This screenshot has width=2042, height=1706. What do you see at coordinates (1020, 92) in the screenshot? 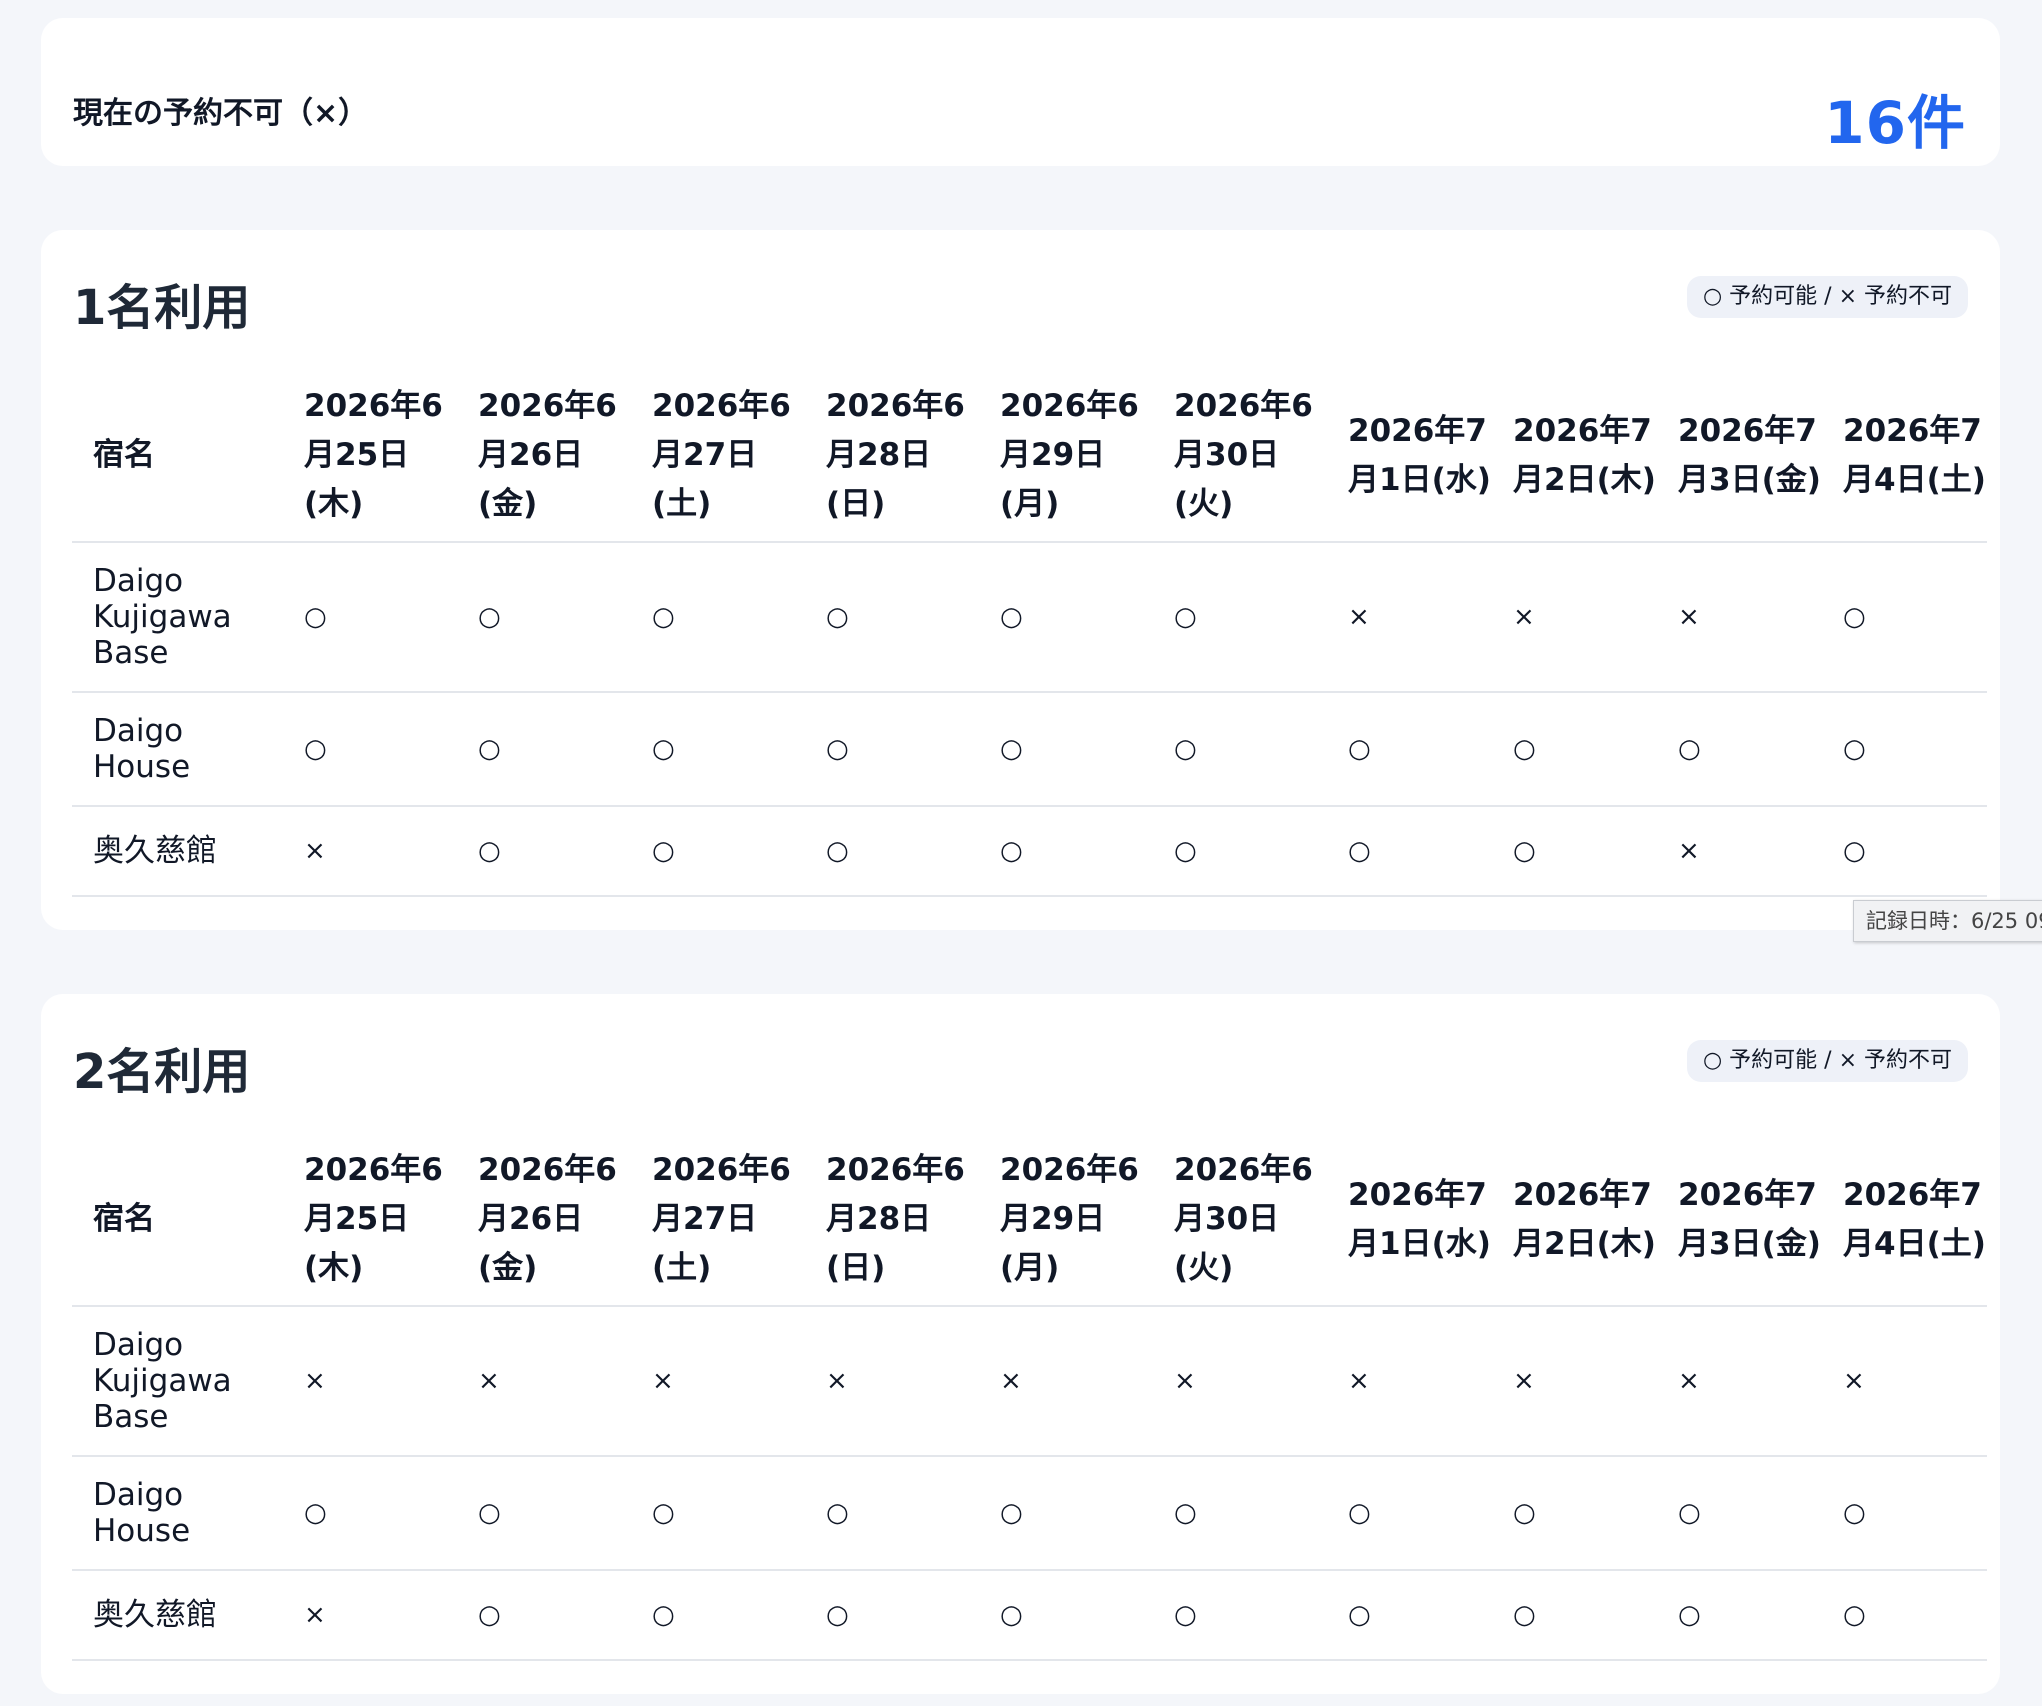
I see `unavailable-summary-card: 現在の予約不可（×） 16件` at bounding box center [1020, 92].